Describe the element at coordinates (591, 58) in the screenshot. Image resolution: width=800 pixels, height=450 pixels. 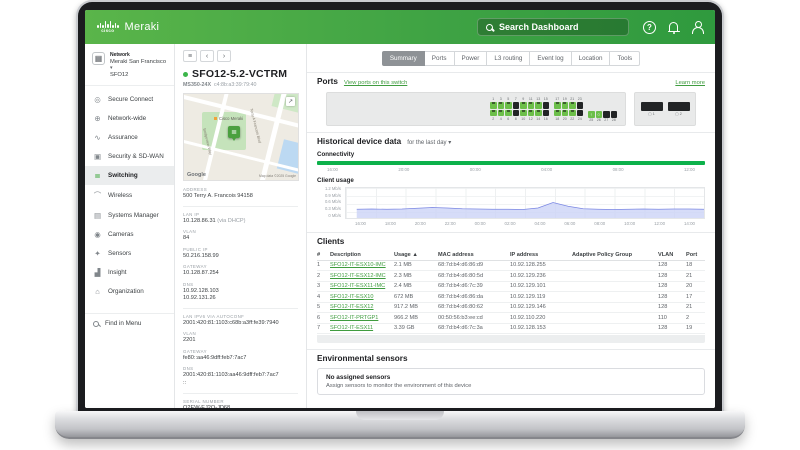
I see `tab-location: Location` at that location.